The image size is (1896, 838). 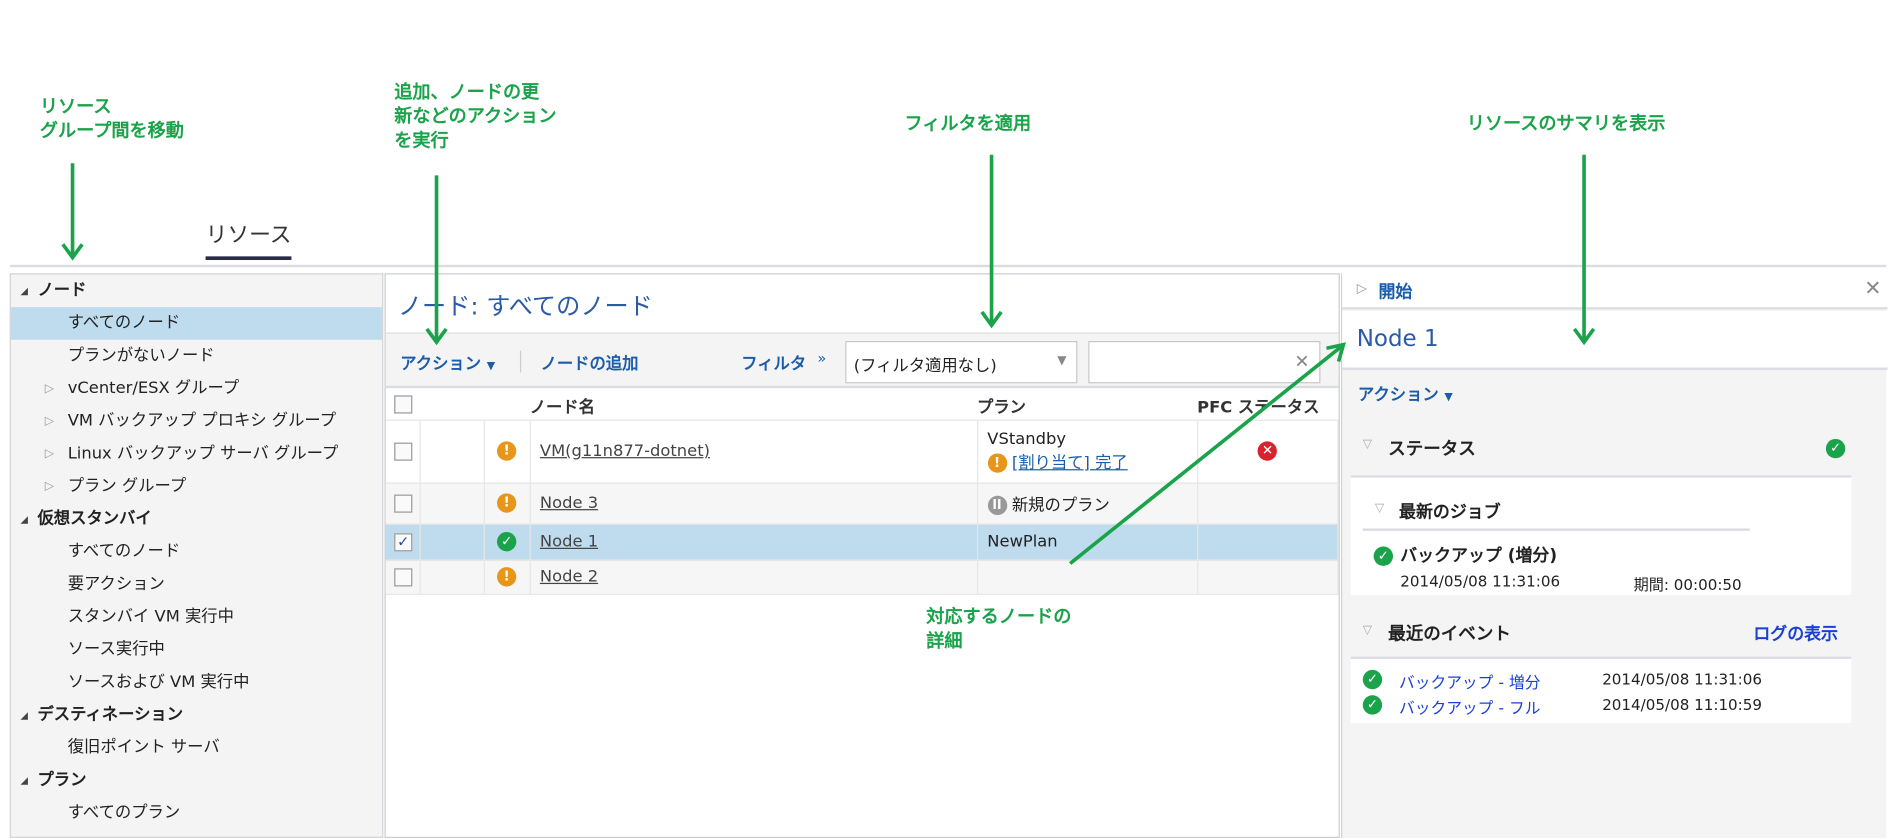 What do you see at coordinates (196, 454) in the screenshot?
I see `sidebar-item: ▷ Linux バックアップ サーバ グループ` at bounding box center [196, 454].